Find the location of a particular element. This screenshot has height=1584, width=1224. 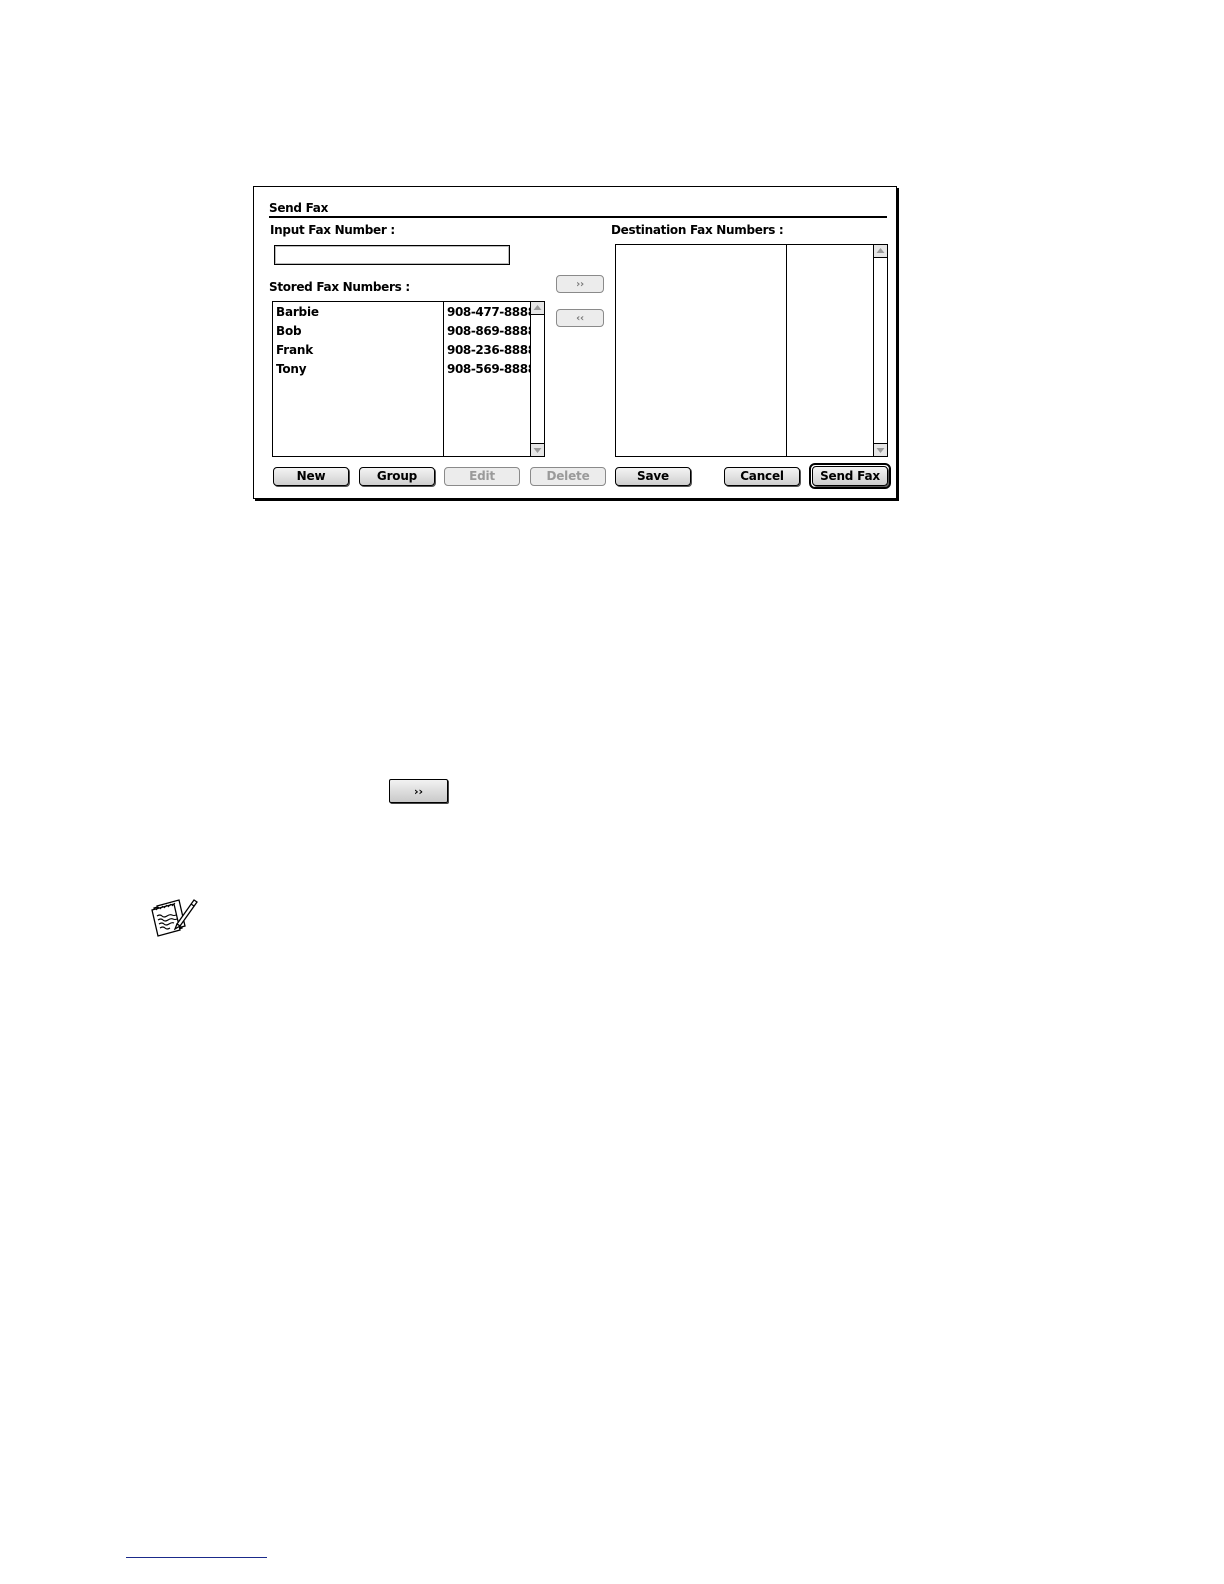

title-divider is located at coordinates (578, 217).